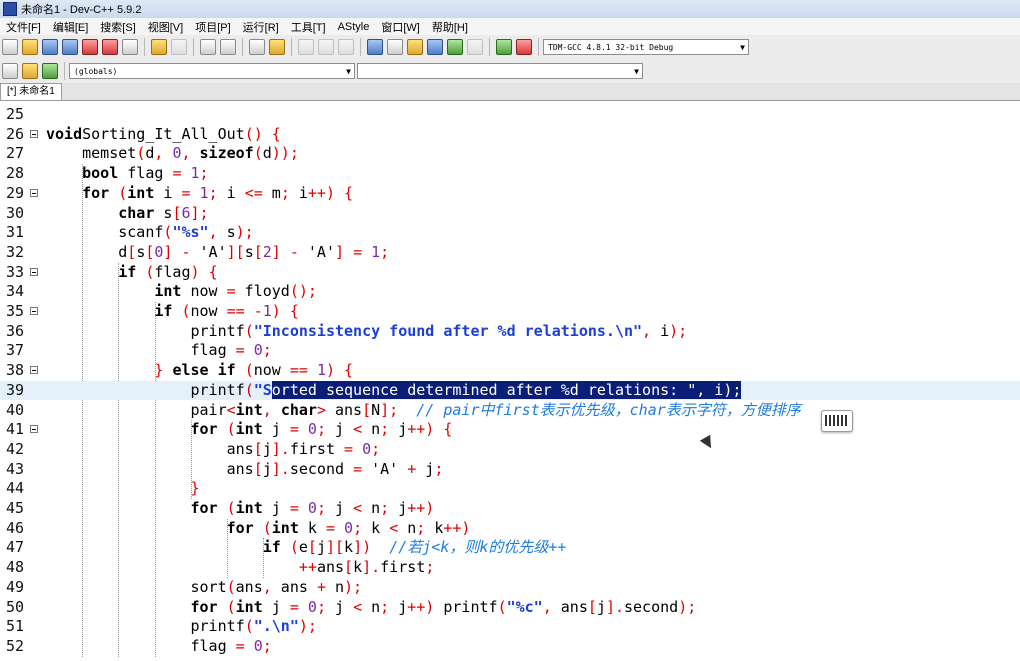 This screenshot has height=661, width=1020. What do you see at coordinates (23, 27) in the screenshot?
I see `menu-item: 文件[F]` at bounding box center [23, 27].